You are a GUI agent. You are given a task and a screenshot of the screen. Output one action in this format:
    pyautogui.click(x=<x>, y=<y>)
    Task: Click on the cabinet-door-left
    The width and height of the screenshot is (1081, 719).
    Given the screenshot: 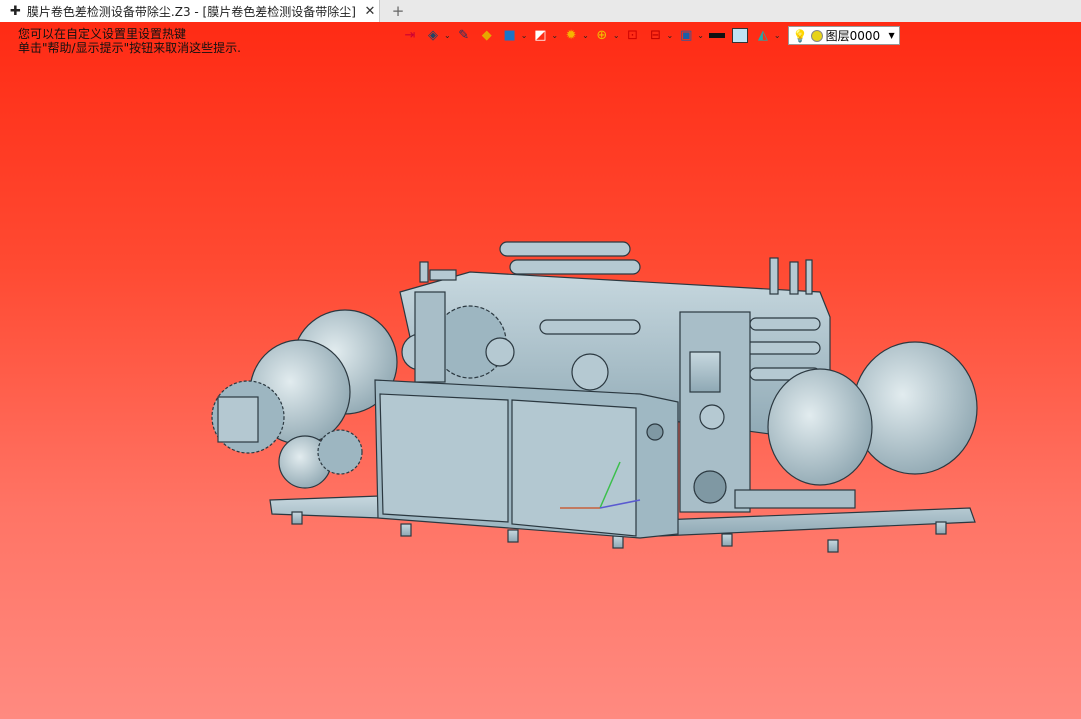 What is the action you would take?
    pyautogui.click(x=444, y=458)
    